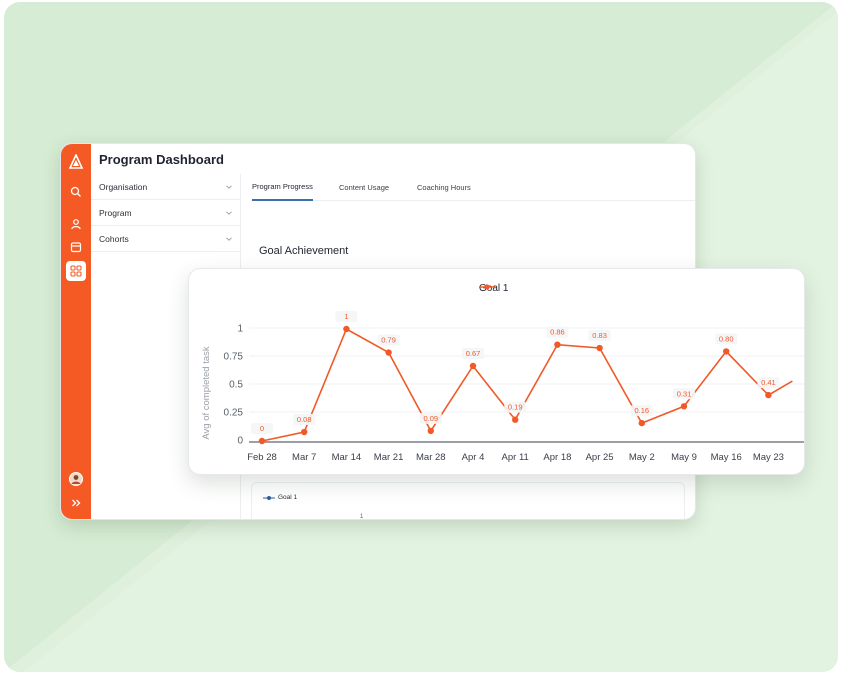 The height and width of the screenshot is (675, 841). I want to click on tab-coaching-hours: Coaching Hours, so click(444, 187).